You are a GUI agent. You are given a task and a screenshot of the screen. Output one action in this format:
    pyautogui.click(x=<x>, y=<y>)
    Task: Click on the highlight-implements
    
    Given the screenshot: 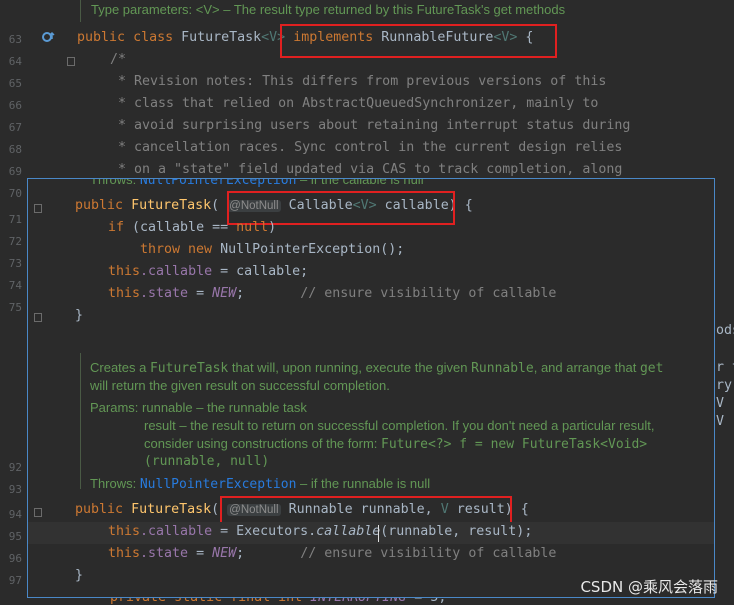 What is the action you would take?
    pyautogui.click(x=418, y=41)
    